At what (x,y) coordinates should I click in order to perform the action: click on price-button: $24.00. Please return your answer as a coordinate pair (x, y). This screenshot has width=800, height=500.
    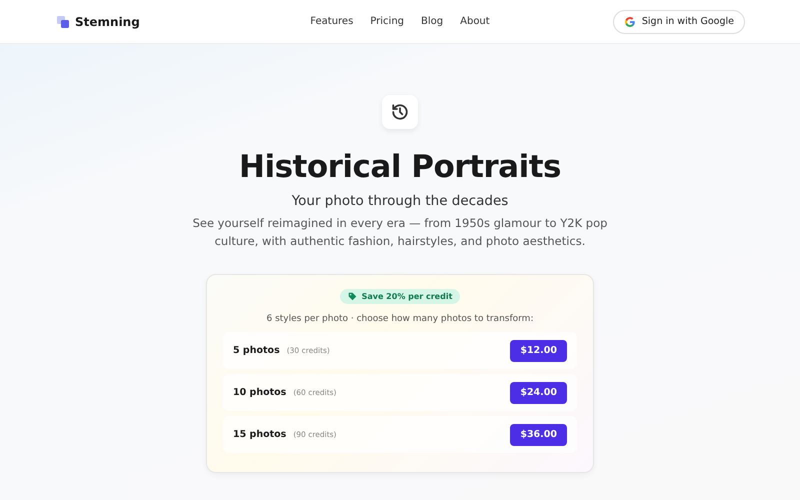
    Looking at the image, I should click on (538, 393).